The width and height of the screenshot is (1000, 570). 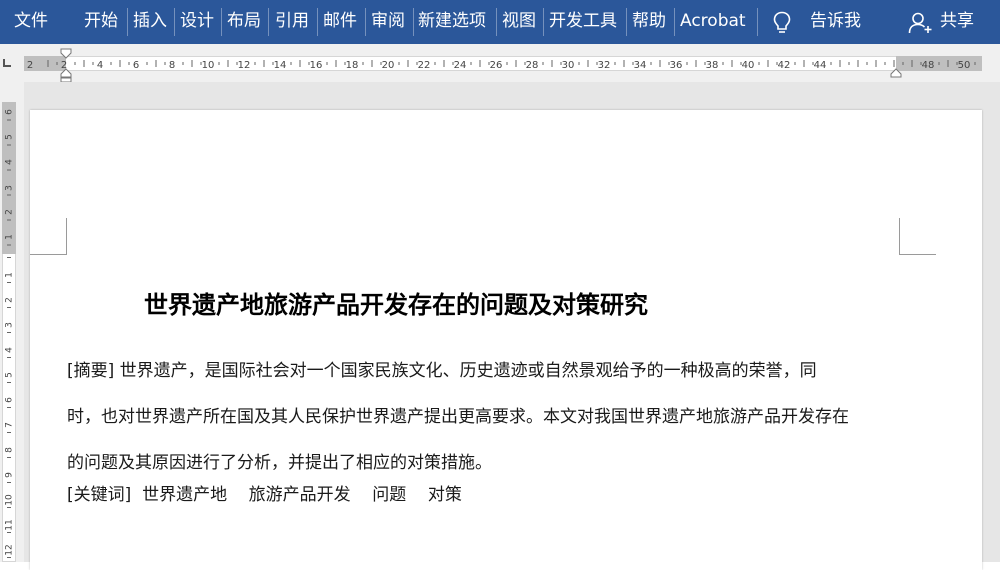 What do you see at coordinates (964, 65) in the screenshot?
I see `ruler-number: 50` at bounding box center [964, 65].